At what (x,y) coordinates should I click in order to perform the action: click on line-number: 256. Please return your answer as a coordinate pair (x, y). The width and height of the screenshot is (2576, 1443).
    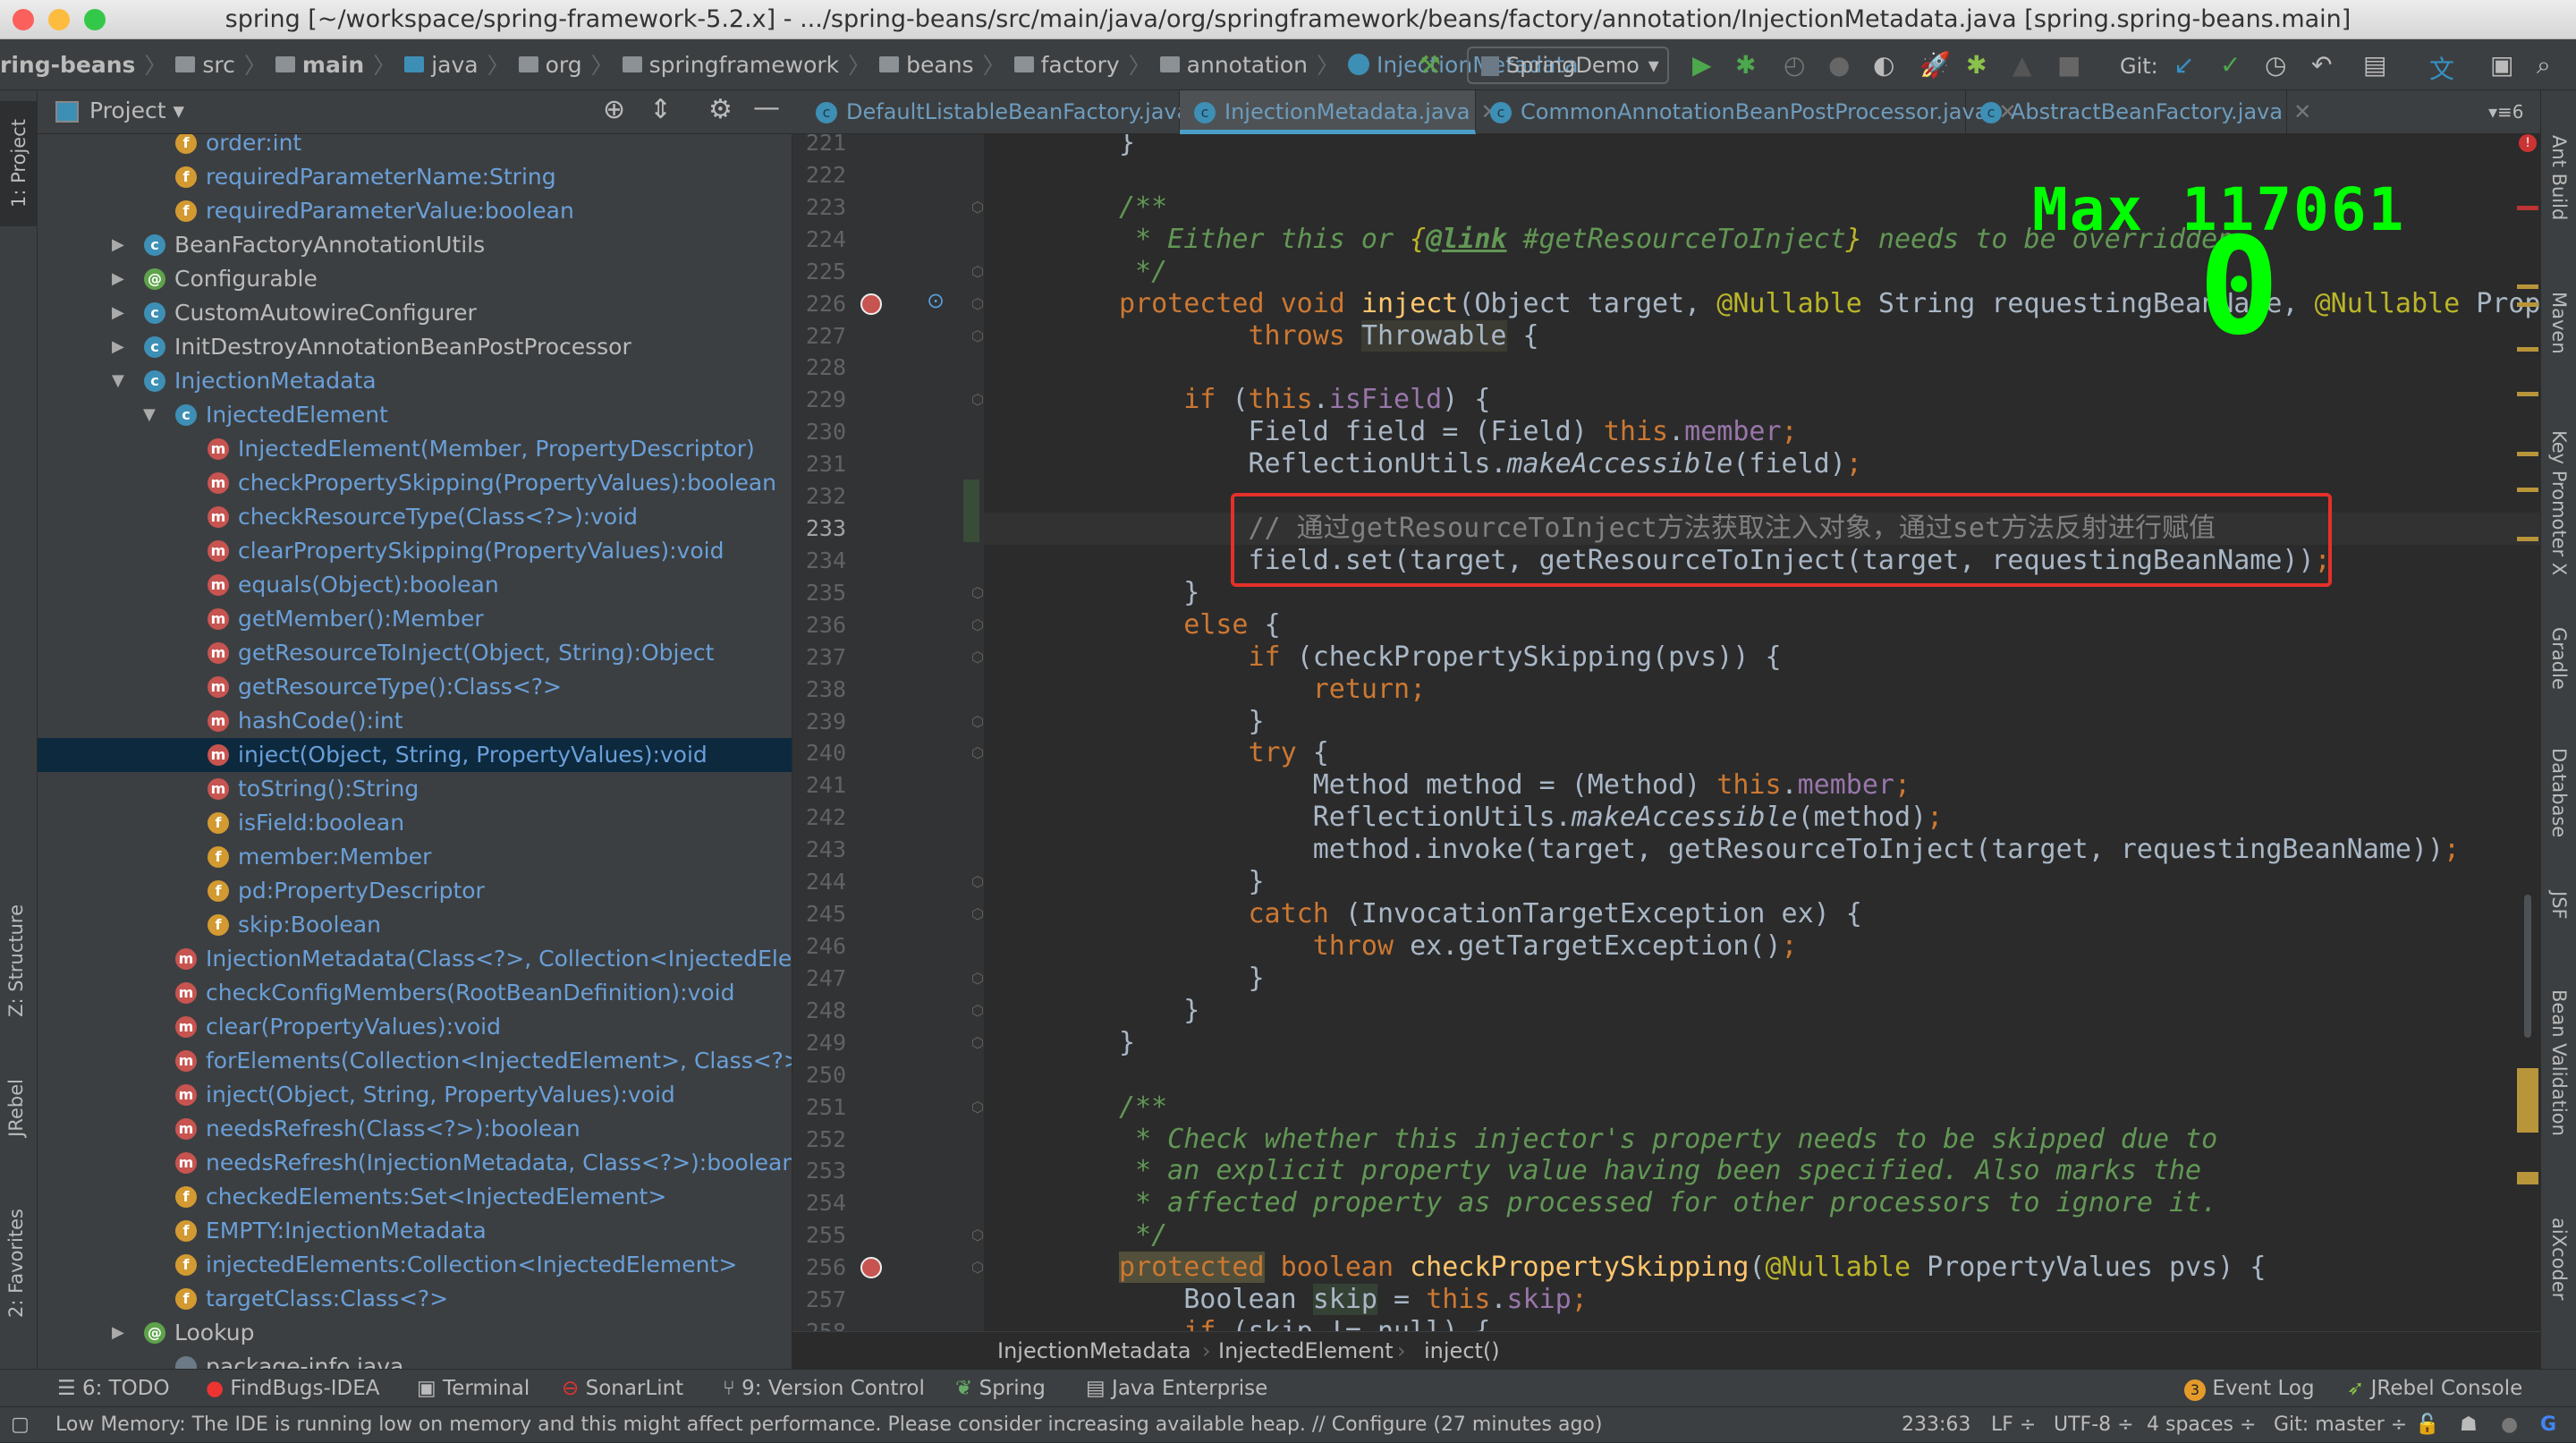
    Looking at the image, I should click on (819, 1268).